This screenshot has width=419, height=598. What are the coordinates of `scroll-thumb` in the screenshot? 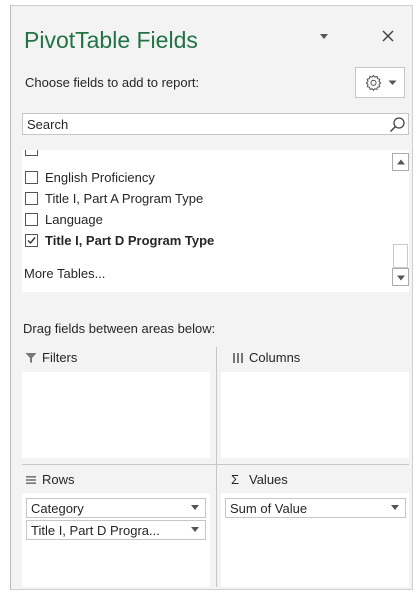 It's located at (400, 256).